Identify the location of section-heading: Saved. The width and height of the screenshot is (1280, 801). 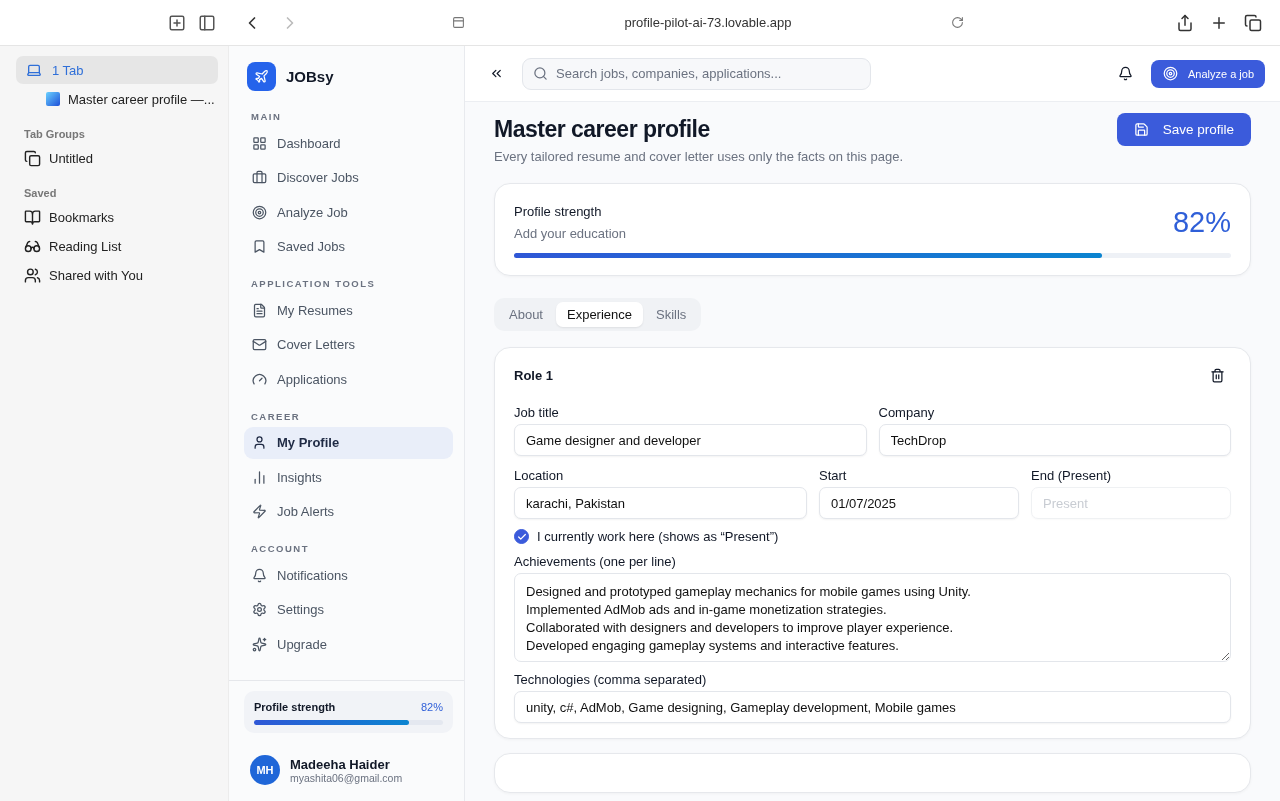
(41, 193).